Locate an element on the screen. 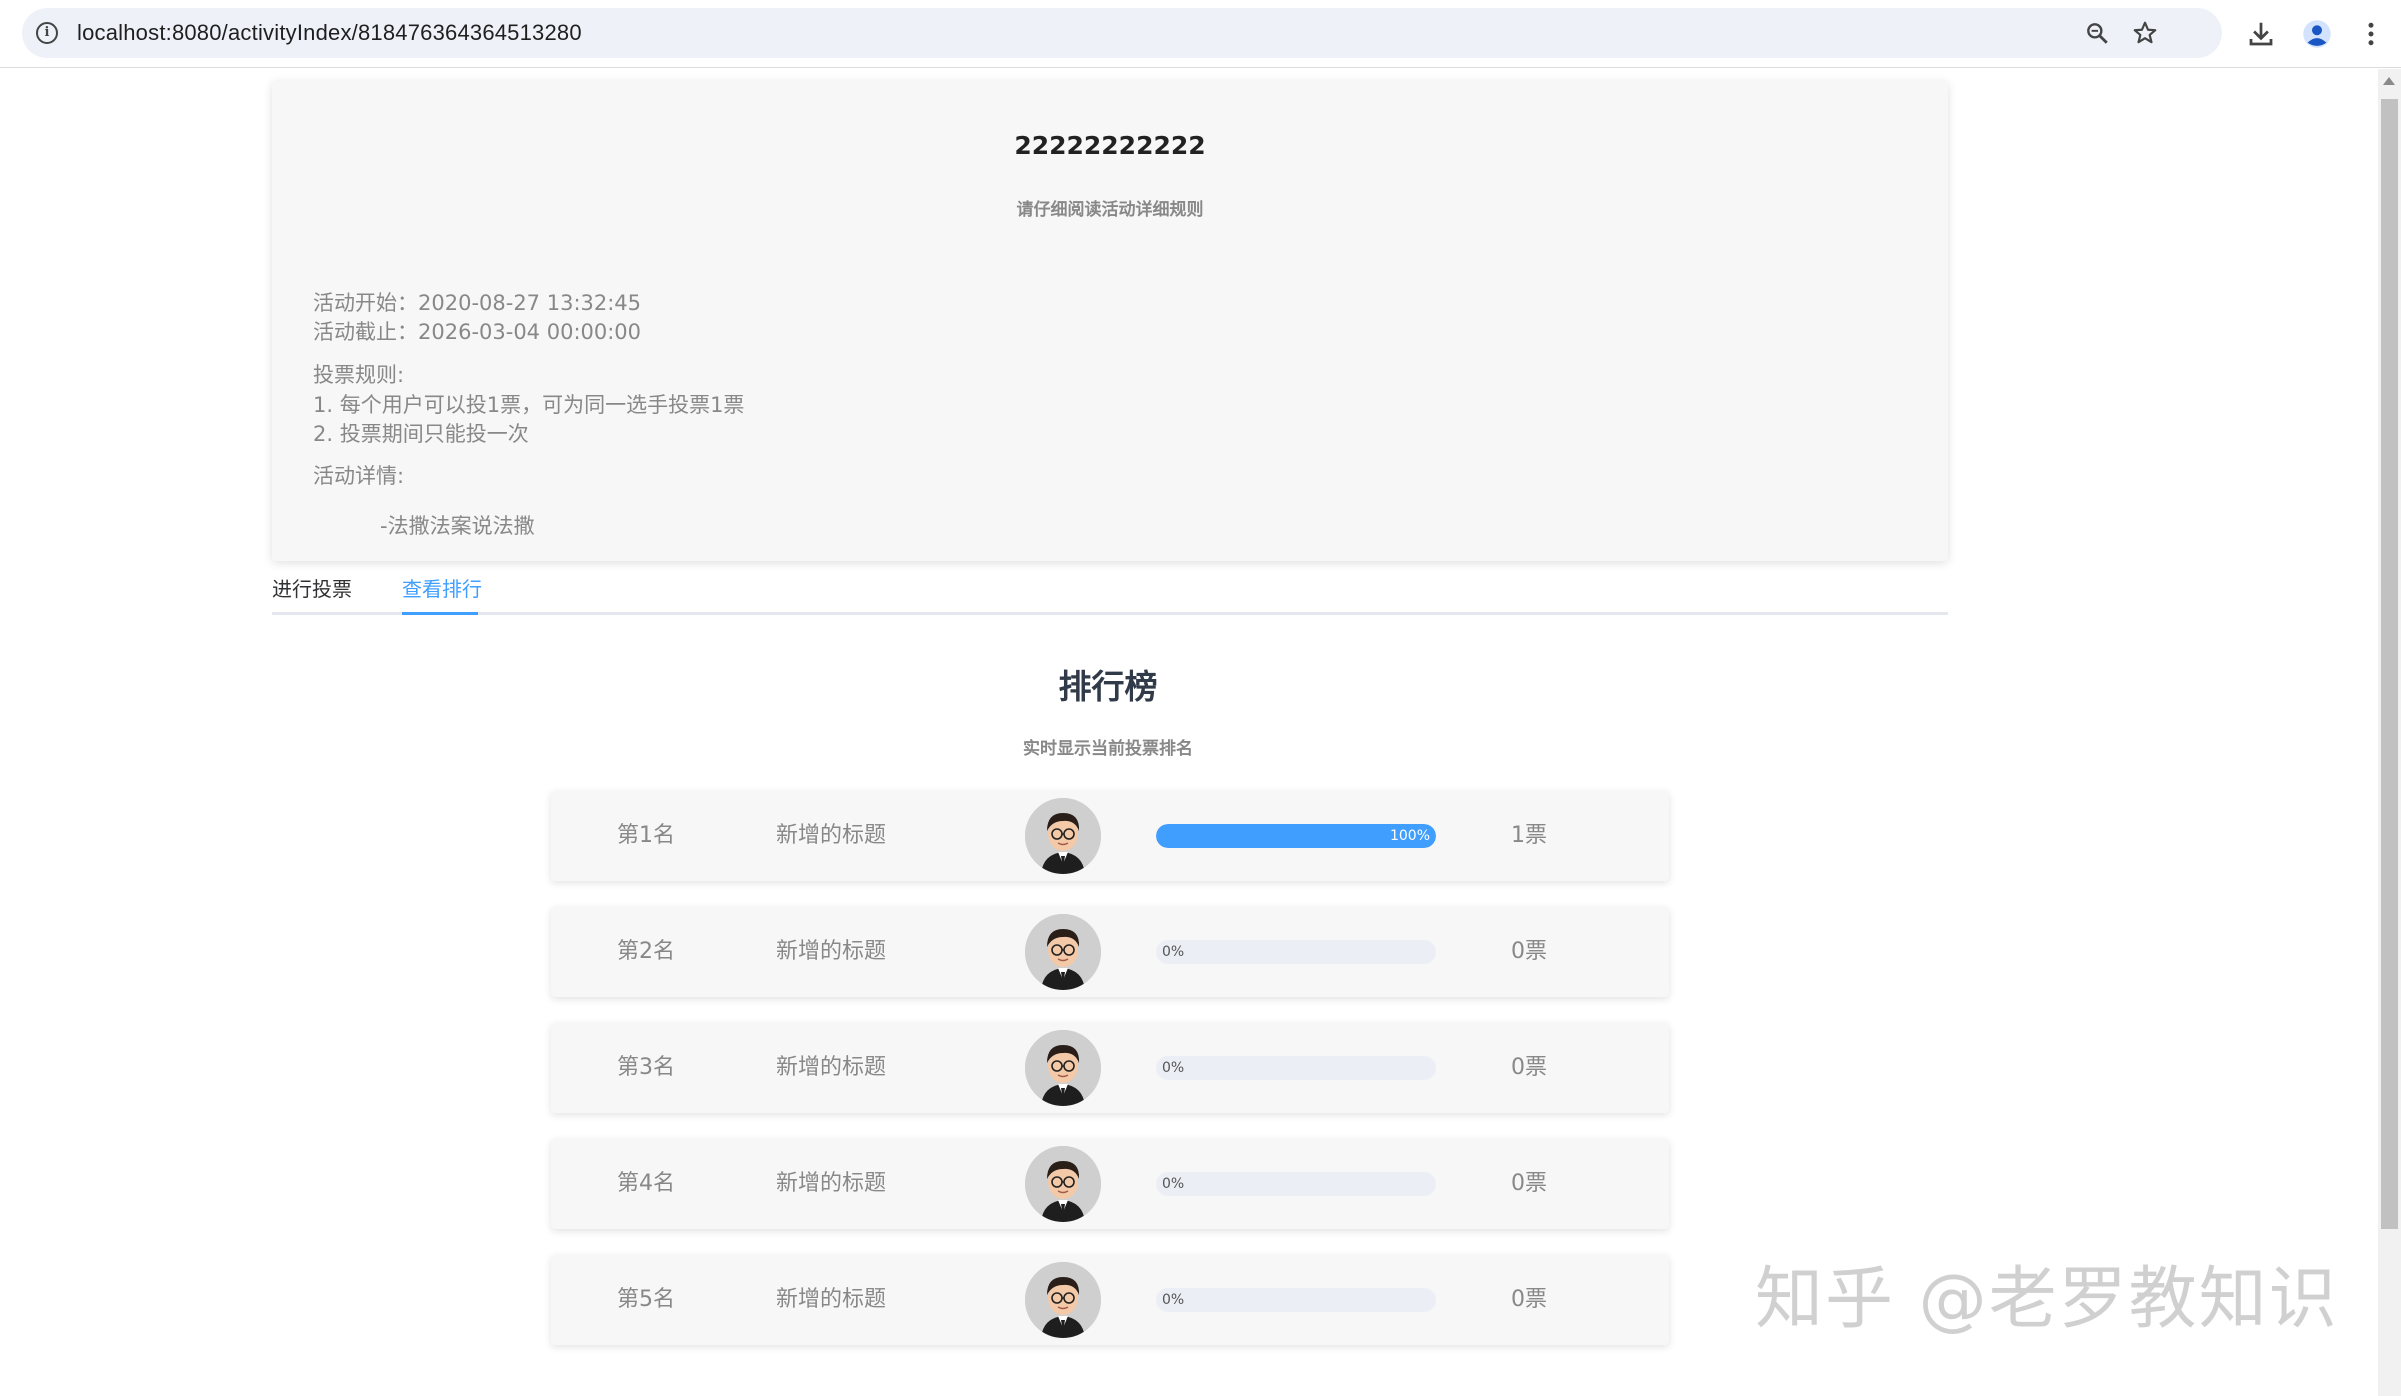 This screenshot has width=2401, height=1396. vote-progress-fill: 100% is located at coordinates (1296, 836).